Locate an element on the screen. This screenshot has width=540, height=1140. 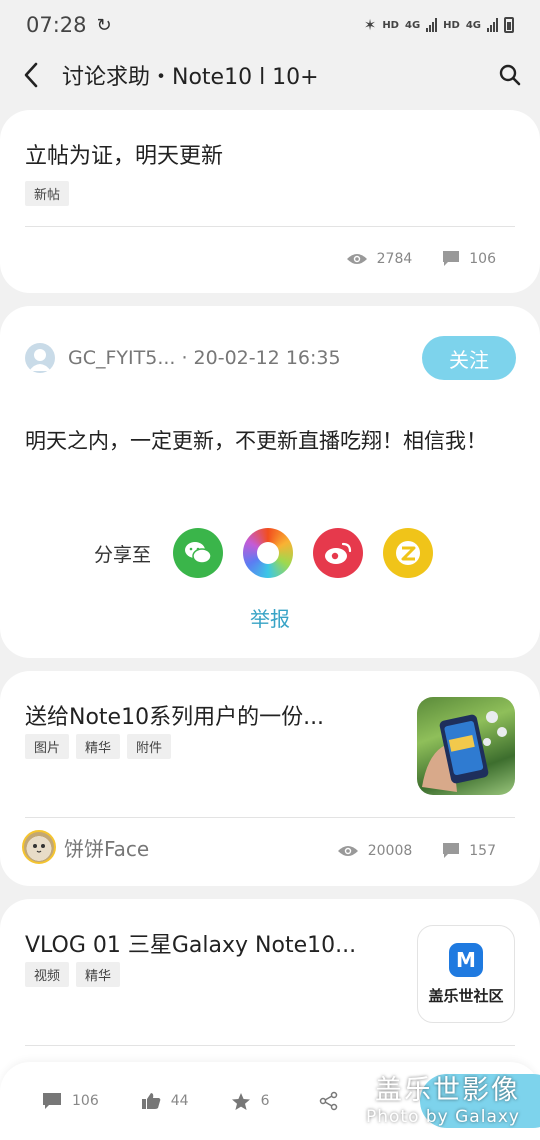
share-wechat-button is located at coordinates (198, 553).